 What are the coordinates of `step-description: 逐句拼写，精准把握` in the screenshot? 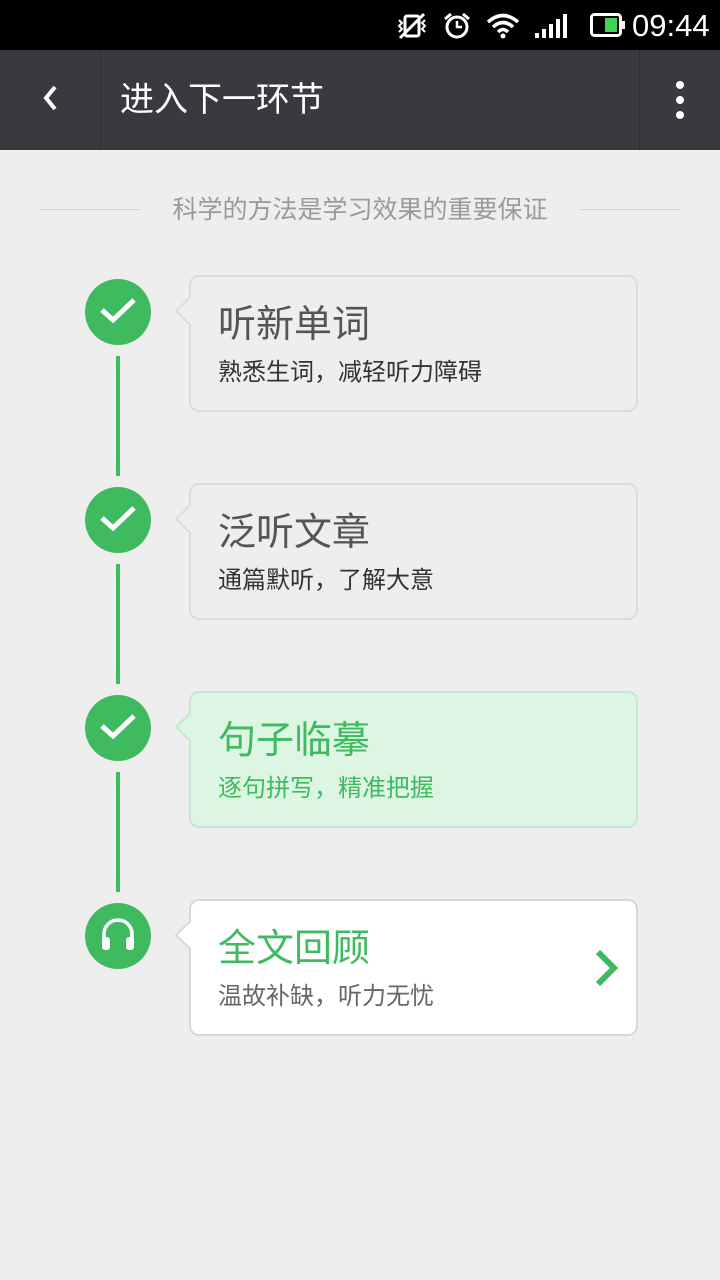 It's located at (326, 788).